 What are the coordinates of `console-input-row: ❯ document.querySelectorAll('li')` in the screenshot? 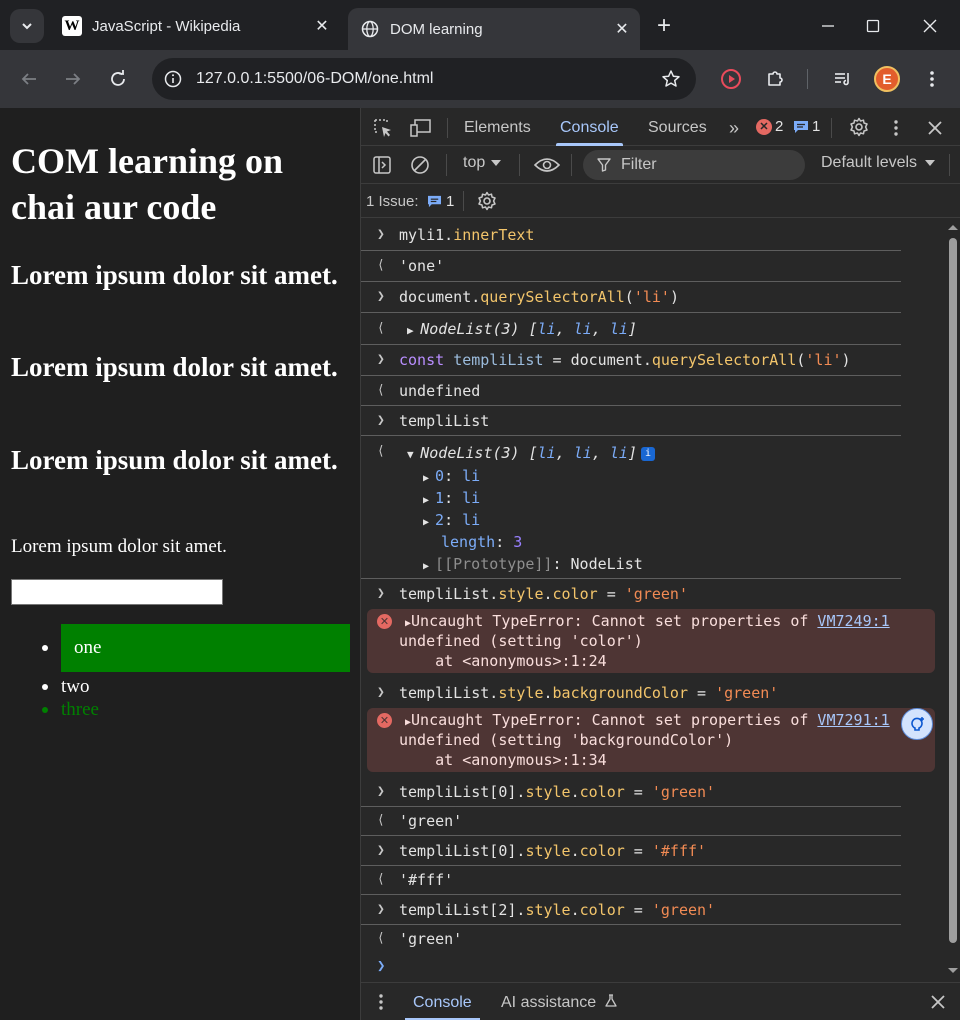 It's located at (631, 297).